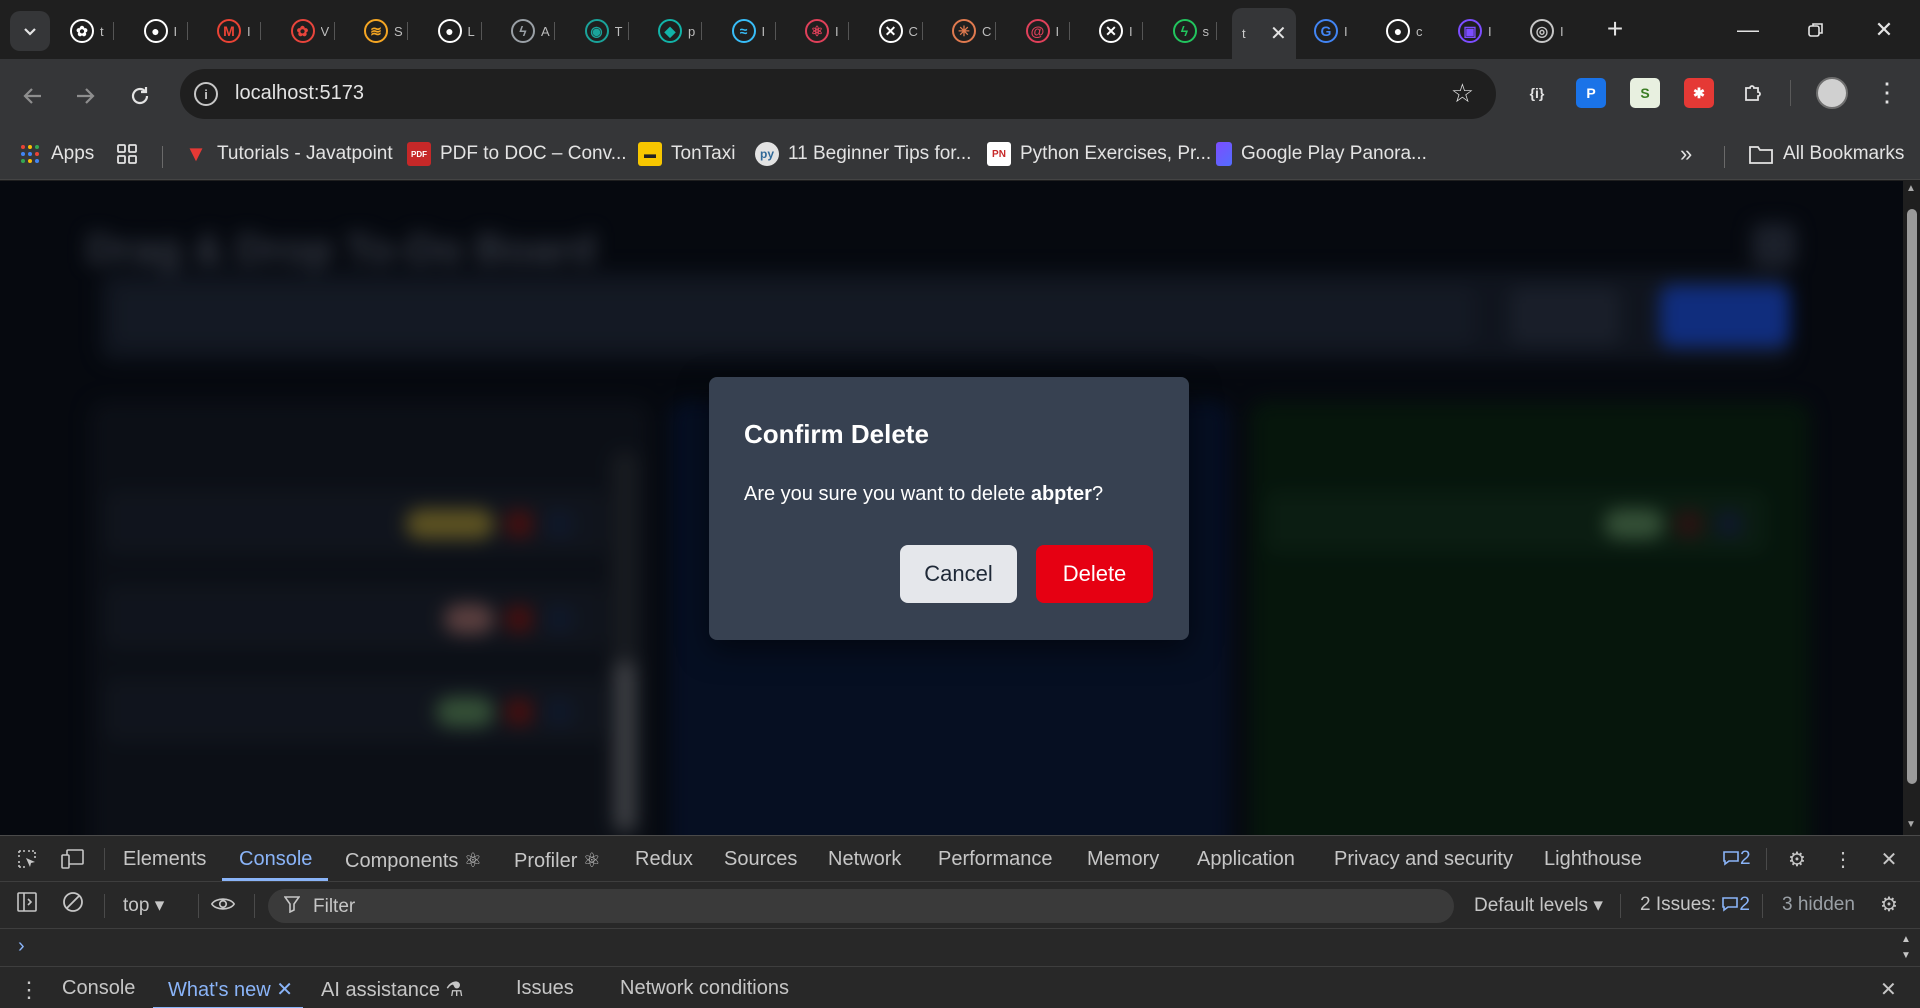 This screenshot has width=1920, height=1008. Describe the element at coordinates (760, 859) in the screenshot. I see `devtools-tab: Sources` at that location.